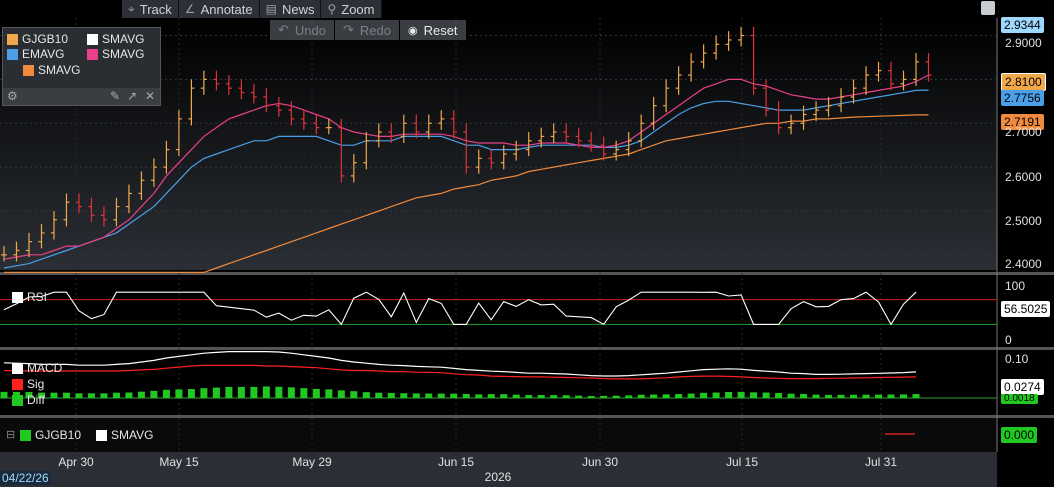 Image resolution: width=1054 pixels, height=487 pixels. What do you see at coordinates (332, 9) in the screenshot?
I see `magnifier-icon: ⚲` at bounding box center [332, 9].